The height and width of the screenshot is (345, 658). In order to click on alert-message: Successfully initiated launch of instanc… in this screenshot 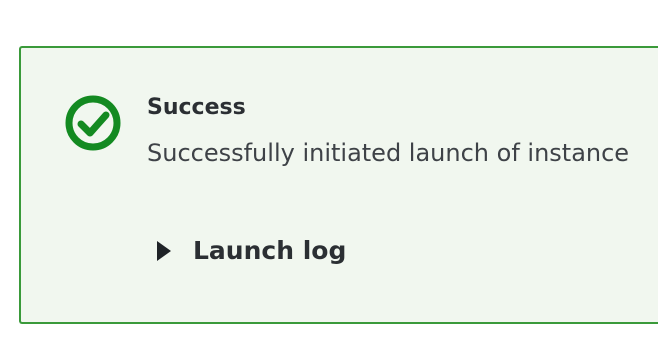, I will do `click(388, 153)`.